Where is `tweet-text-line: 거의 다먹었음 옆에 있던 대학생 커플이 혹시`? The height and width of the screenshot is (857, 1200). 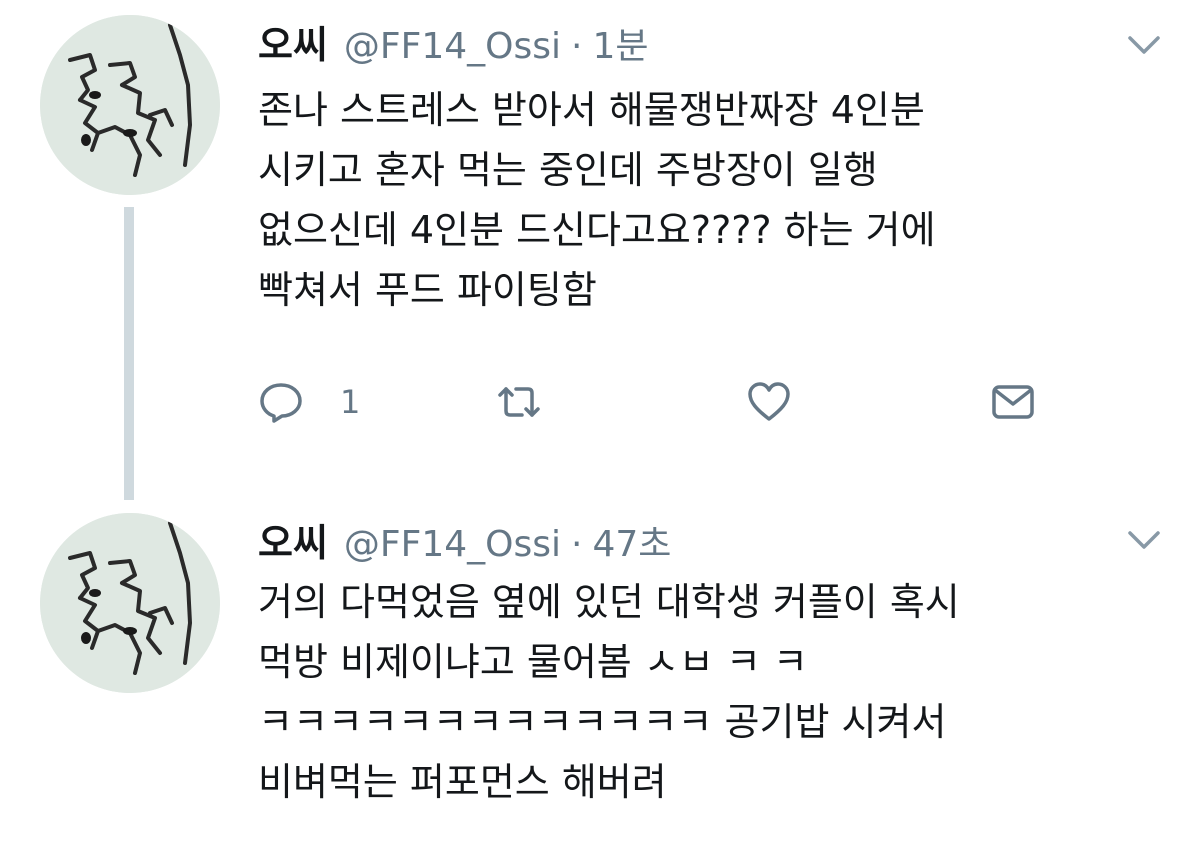 tweet-text-line: 거의 다먹었음 옆에 있던 대학생 커플이 혹시 is located at coordinates (609, 602).